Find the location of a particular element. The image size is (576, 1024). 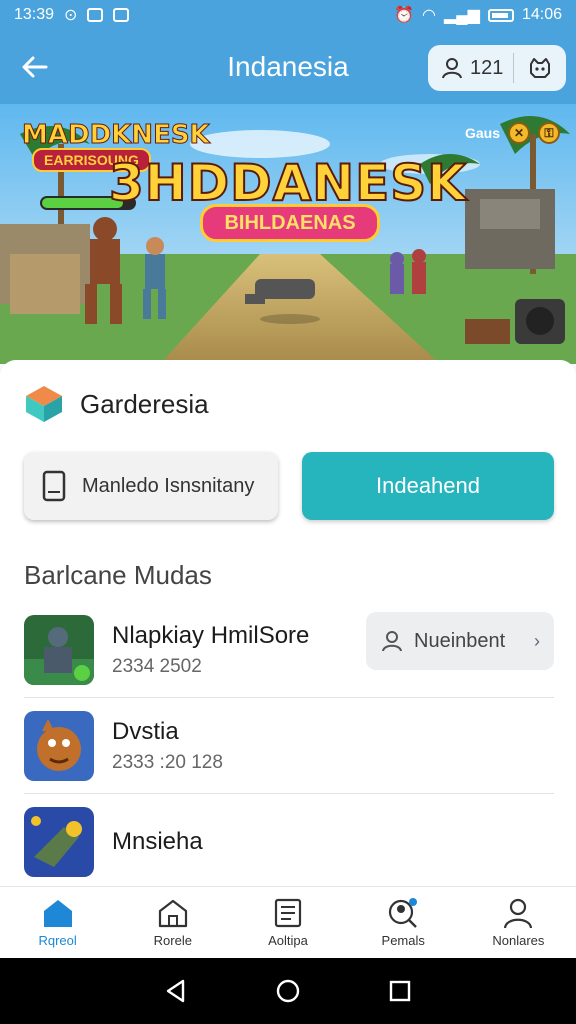

home-filled-icon is located at coordinates (57, 913).